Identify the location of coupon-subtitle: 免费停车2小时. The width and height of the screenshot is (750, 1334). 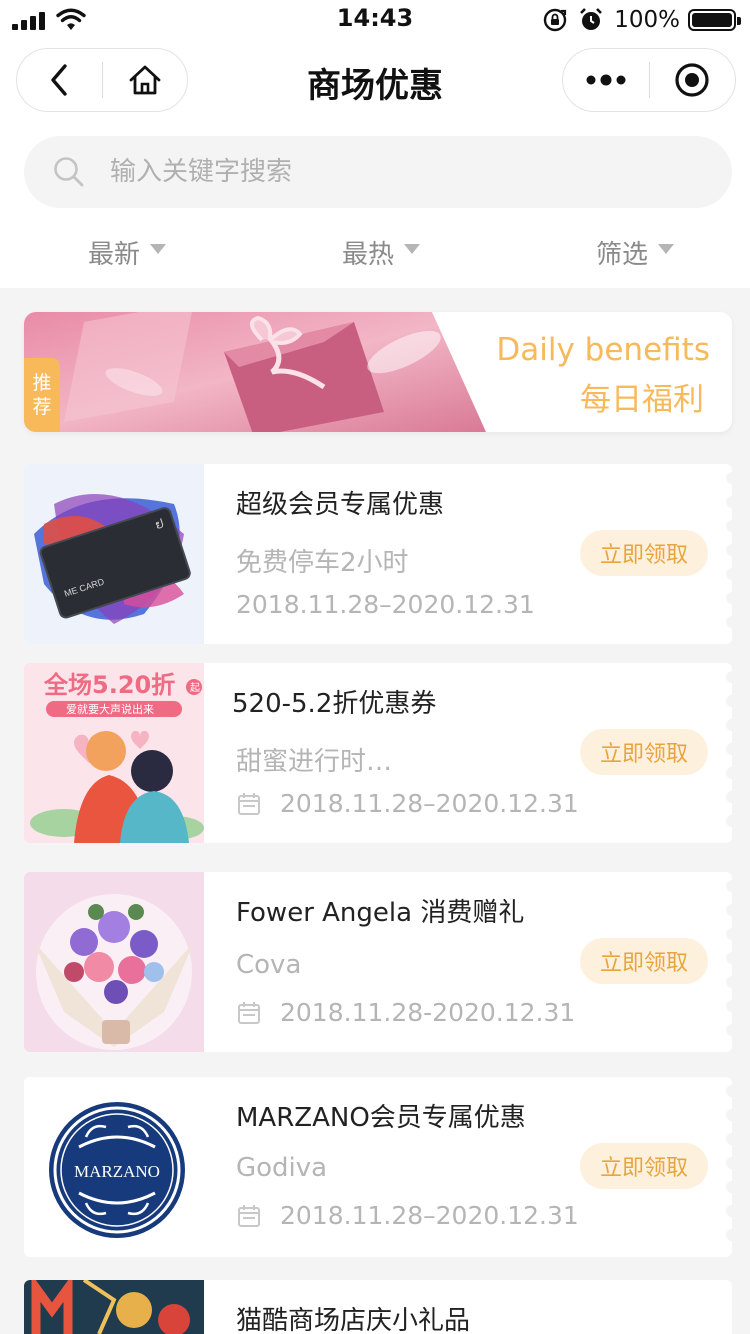
(322, 563).